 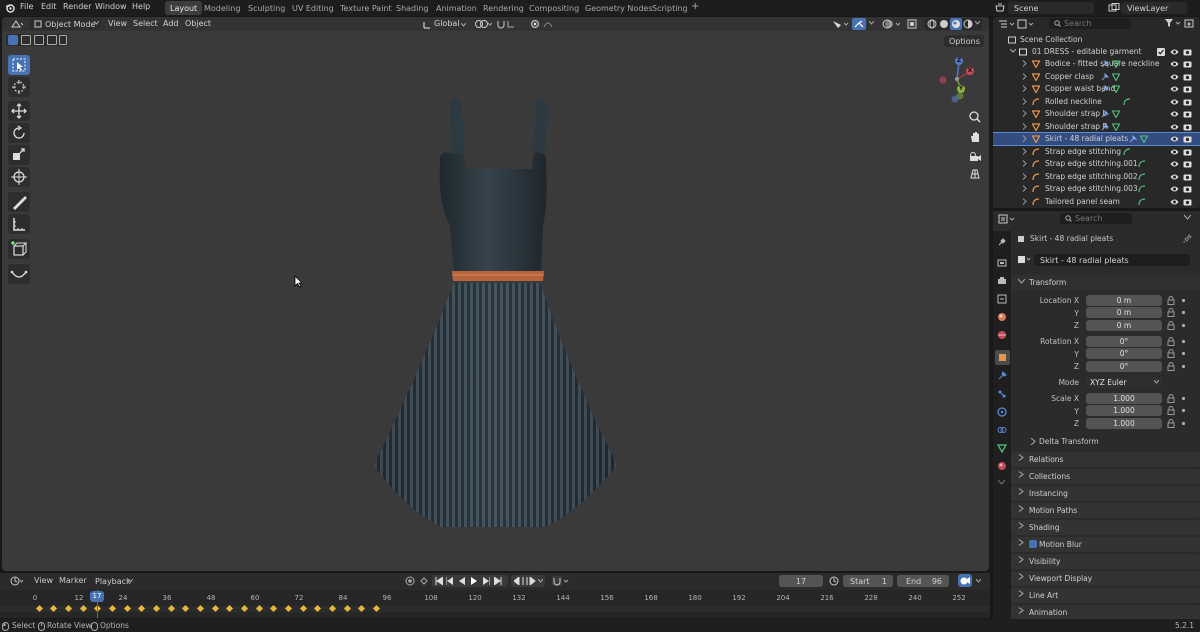 I want to click on view-layer-tab-icon, so click(x=1002, y=299).